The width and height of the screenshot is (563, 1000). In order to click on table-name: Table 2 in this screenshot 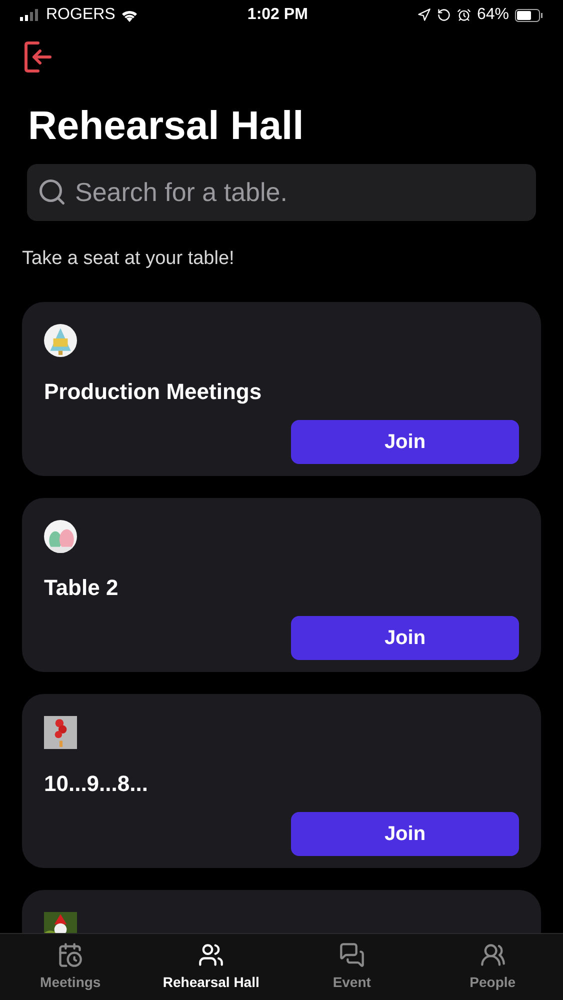, I will do `click(82, 588)`.